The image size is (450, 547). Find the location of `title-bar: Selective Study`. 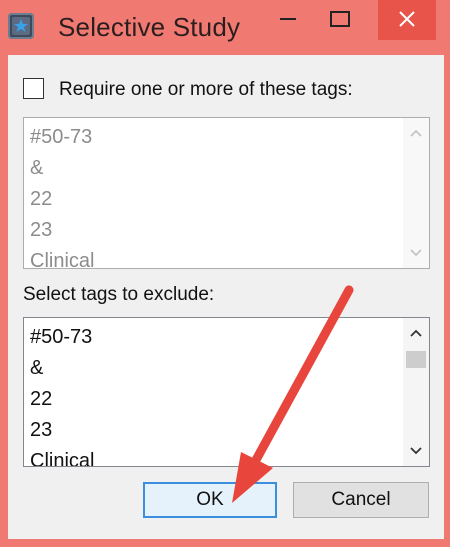

title-bar: Selective Study is located at coordinates (225, 27).